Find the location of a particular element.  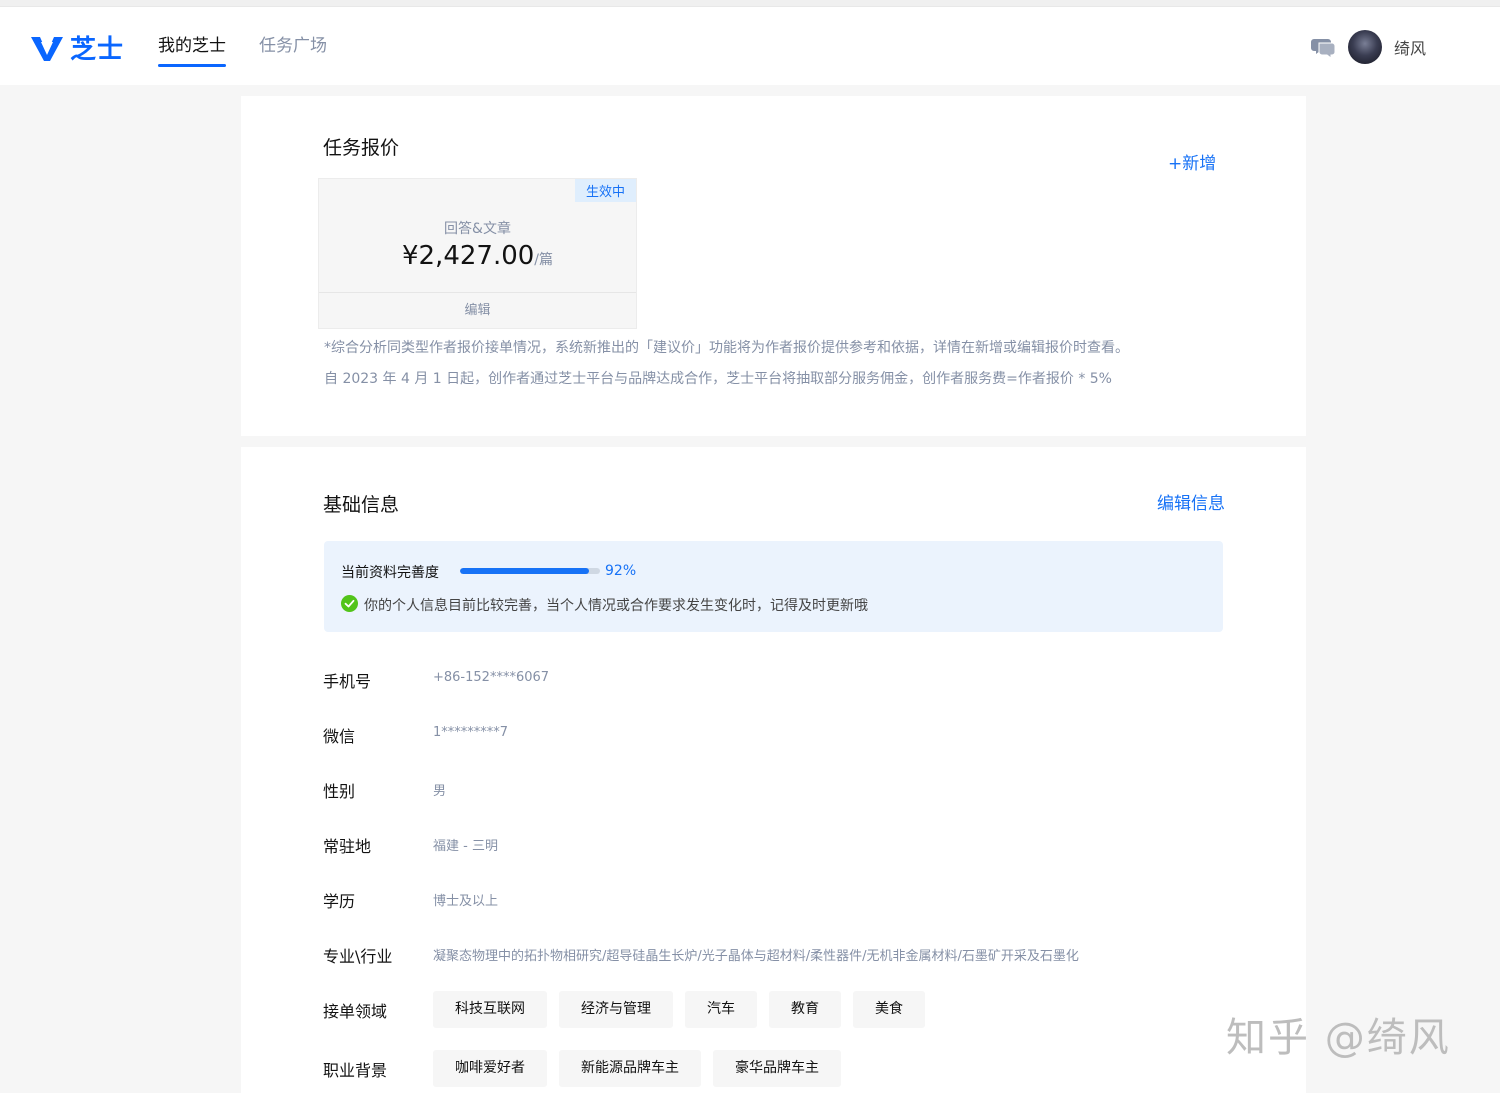

add-quote-button: +新增 is located at coordinates (1192, 161).